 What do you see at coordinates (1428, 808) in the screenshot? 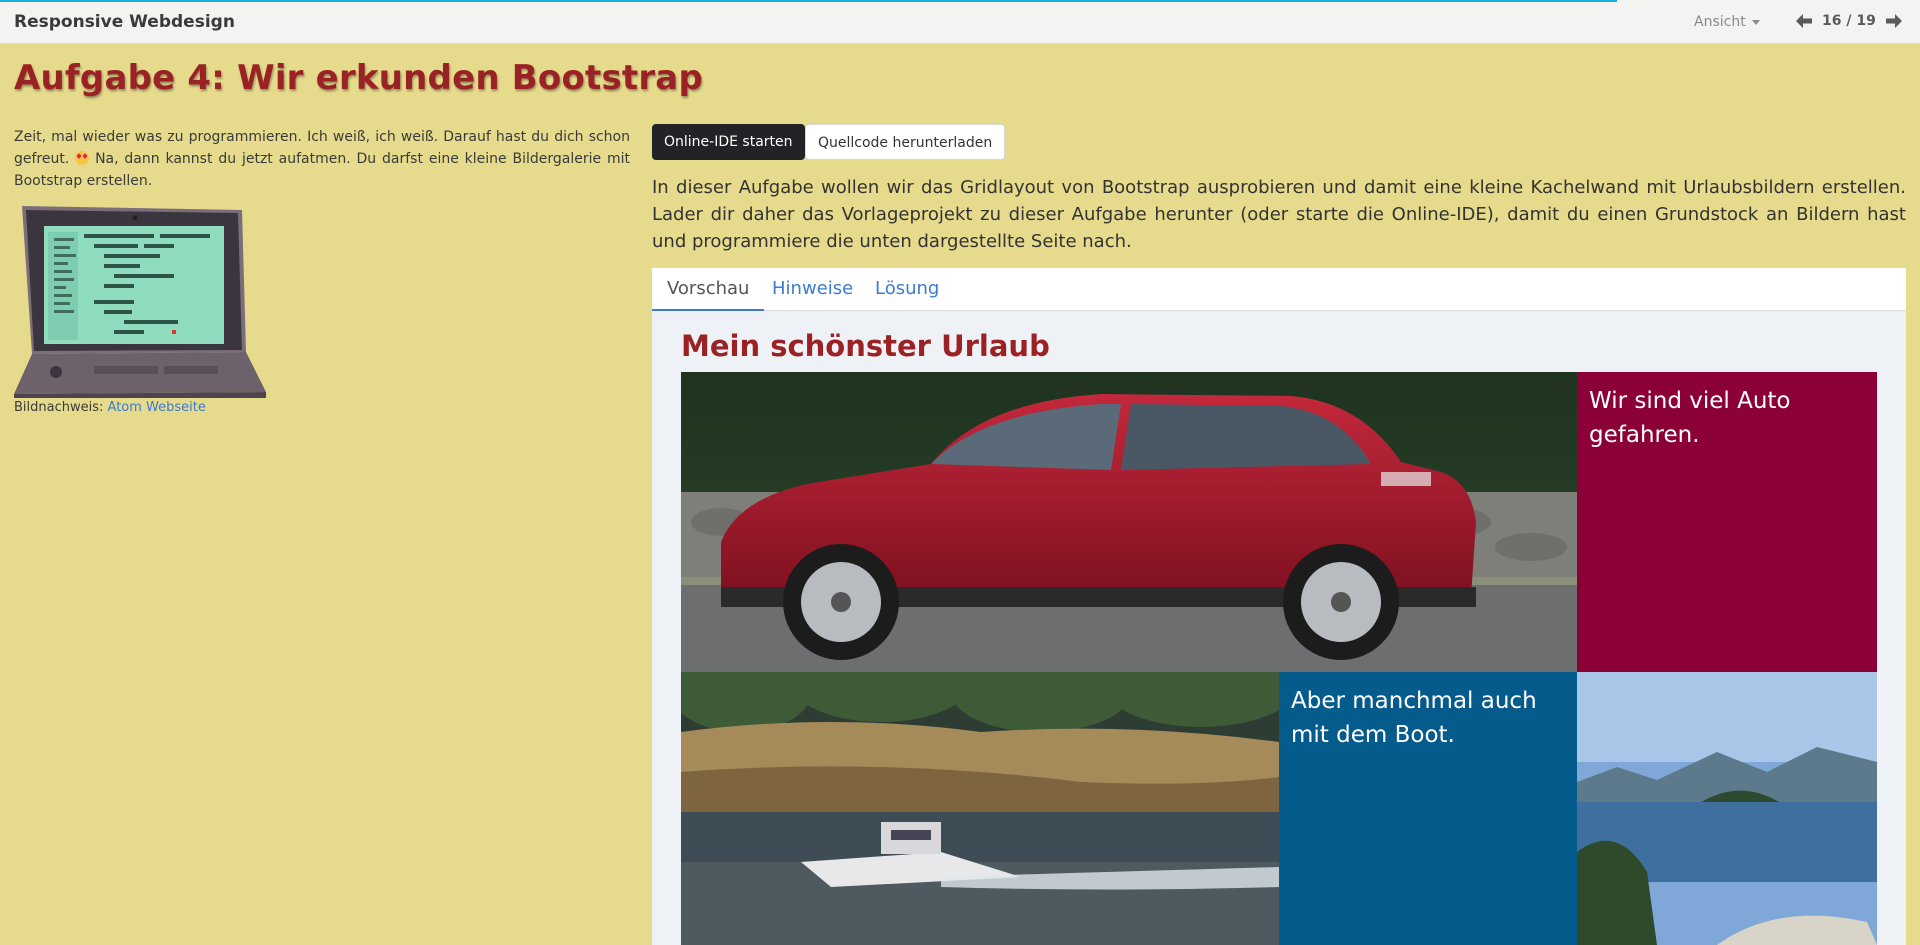
I see `boat-caption-tile: Aber manchmal auch mit dem Boot.` at bounding box center [1428, 808].